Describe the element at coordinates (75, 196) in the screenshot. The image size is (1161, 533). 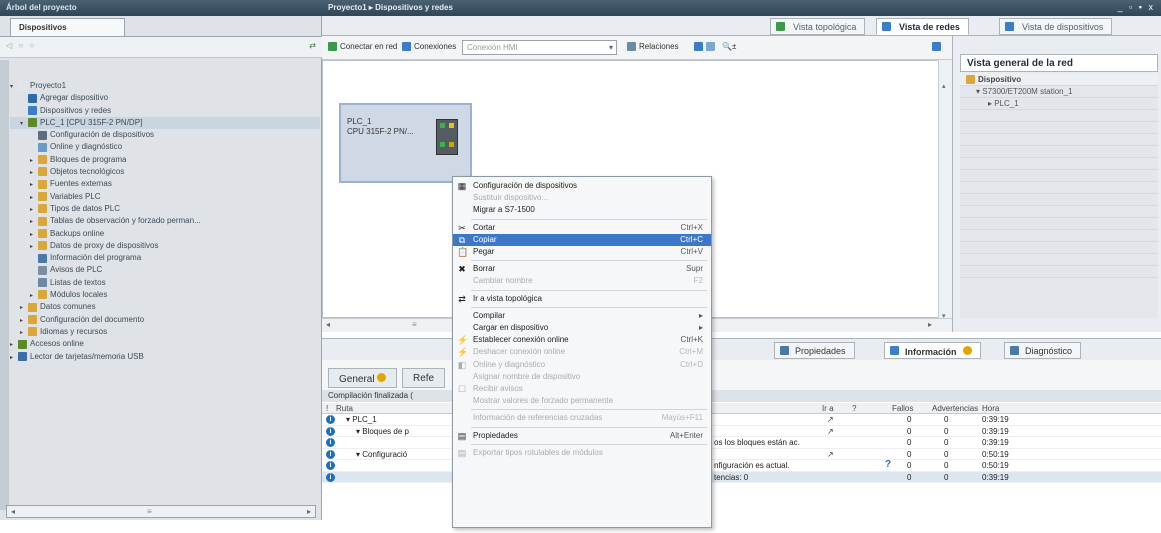
I see `tree-item-label: Variables PLC` at that location.